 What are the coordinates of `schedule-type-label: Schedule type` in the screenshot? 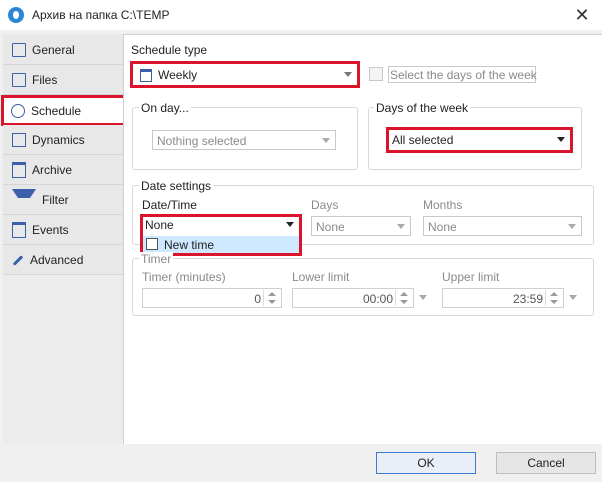 It's located at (169, 50).